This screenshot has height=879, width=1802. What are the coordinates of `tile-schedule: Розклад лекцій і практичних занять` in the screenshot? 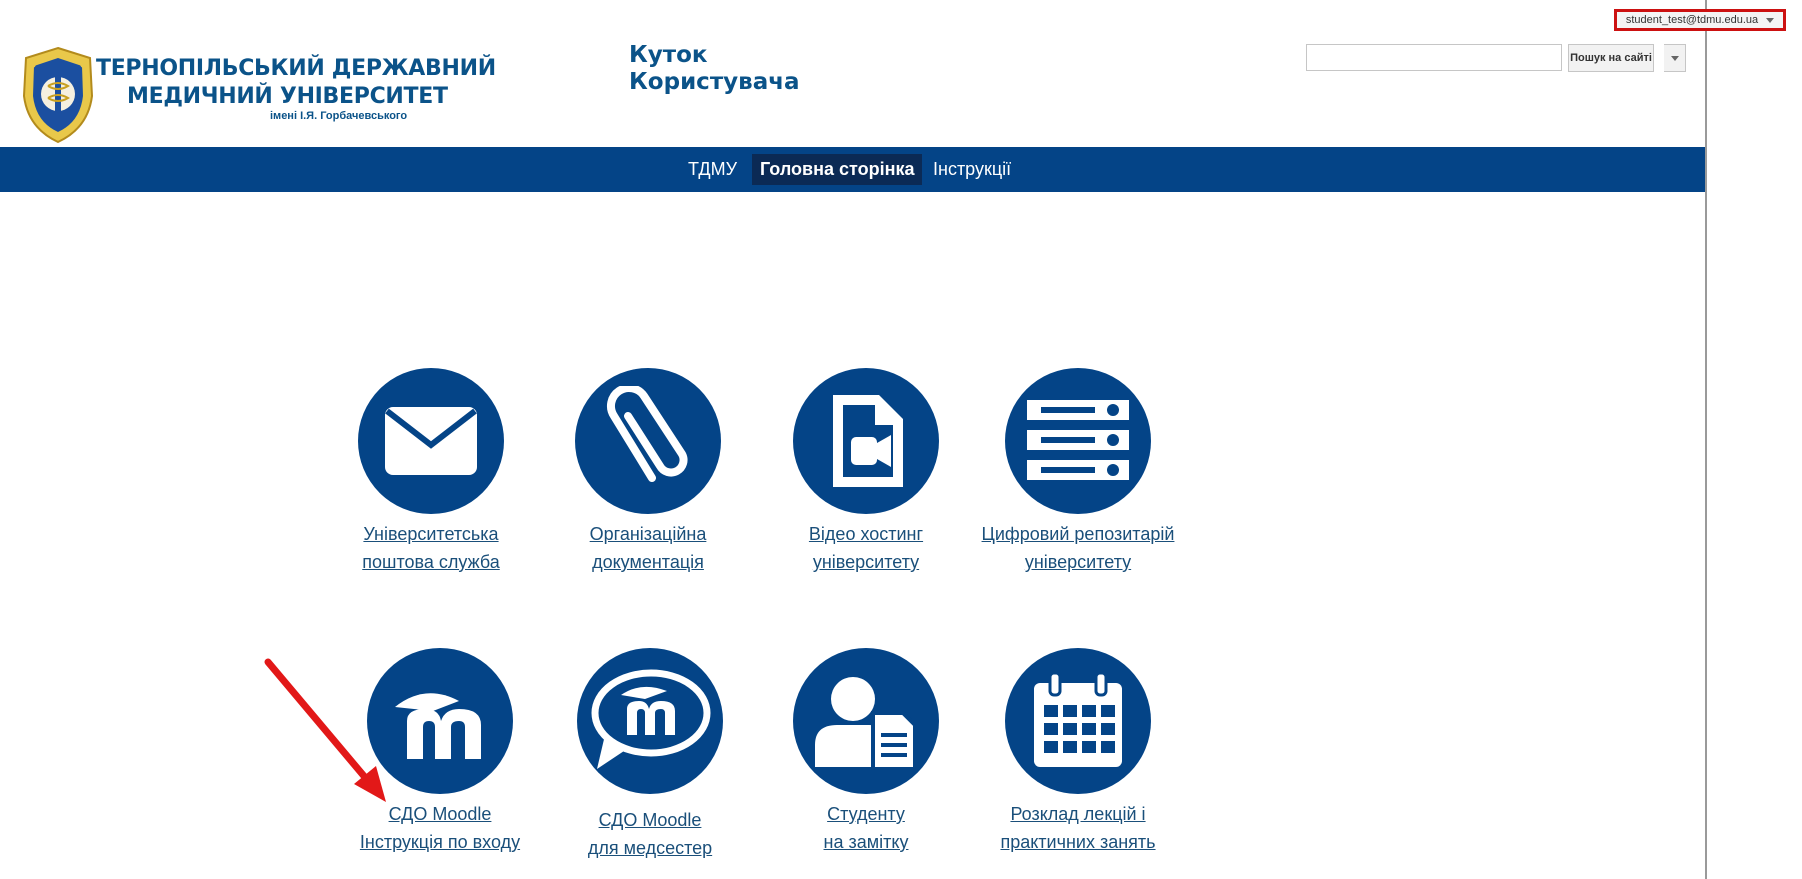 It's located at (1078, 752).